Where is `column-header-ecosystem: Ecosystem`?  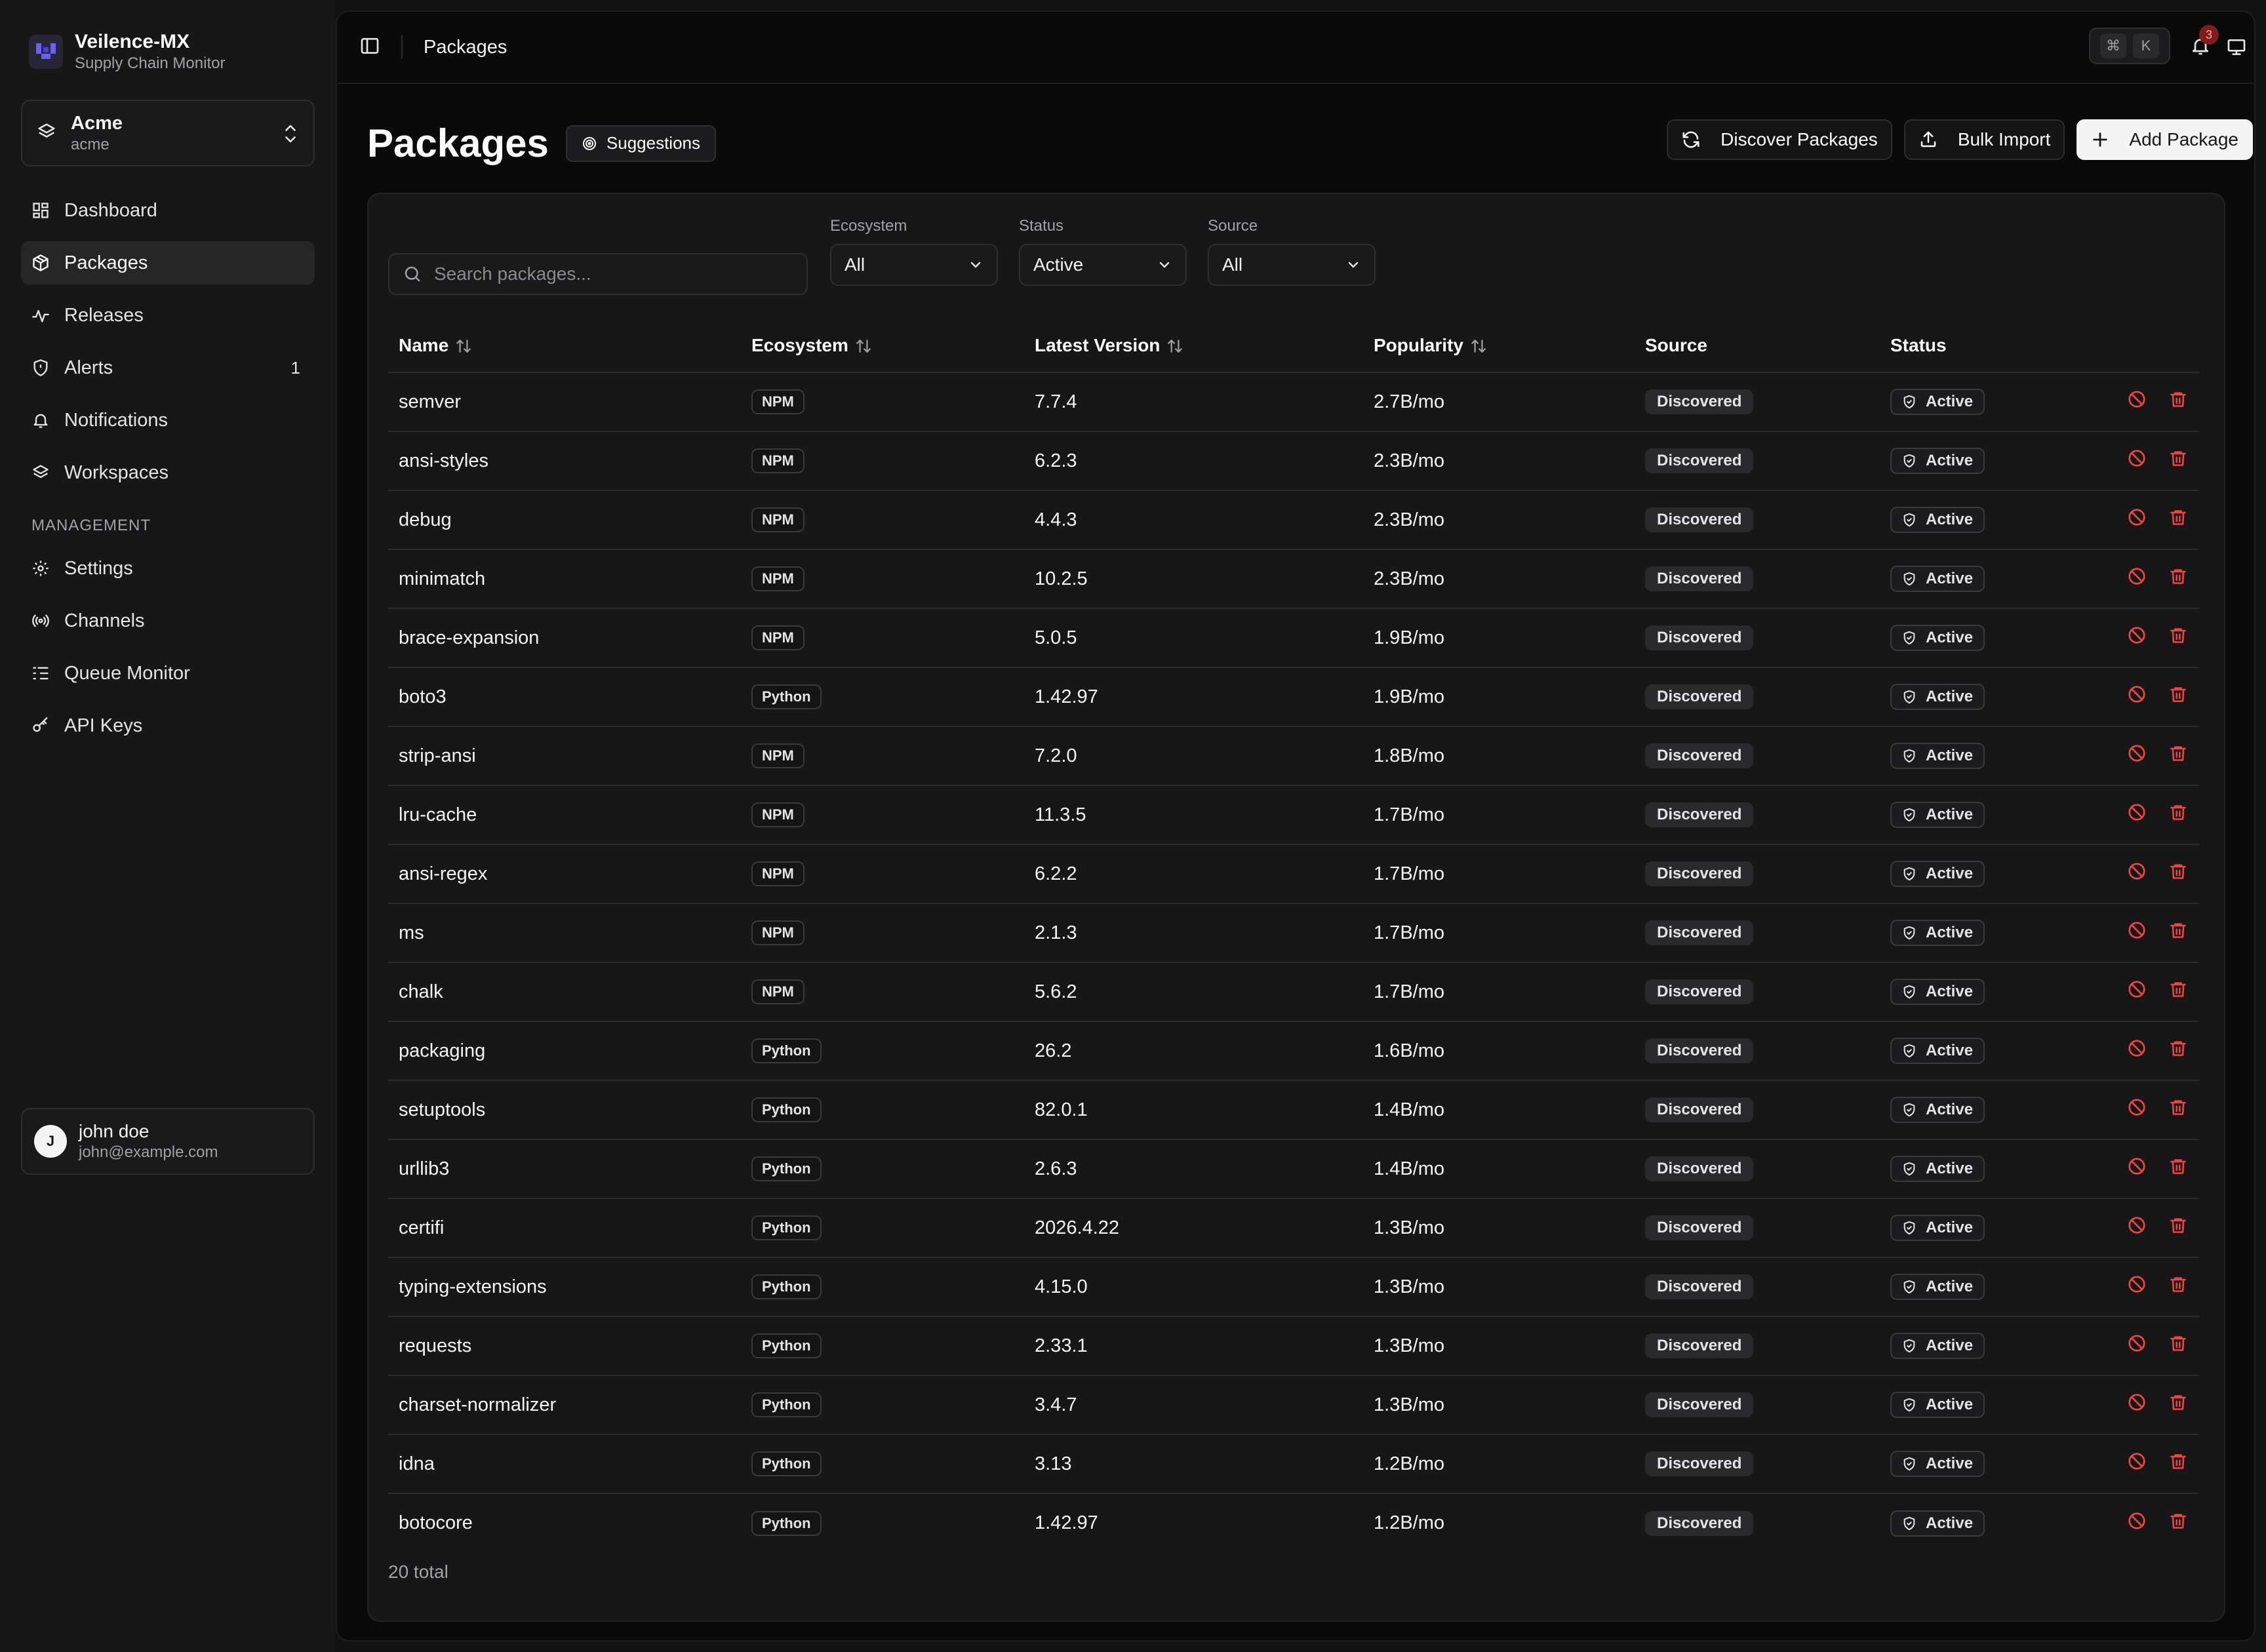
column-header-ecosystem: Ecosystem is located at coordinates (882, 345).